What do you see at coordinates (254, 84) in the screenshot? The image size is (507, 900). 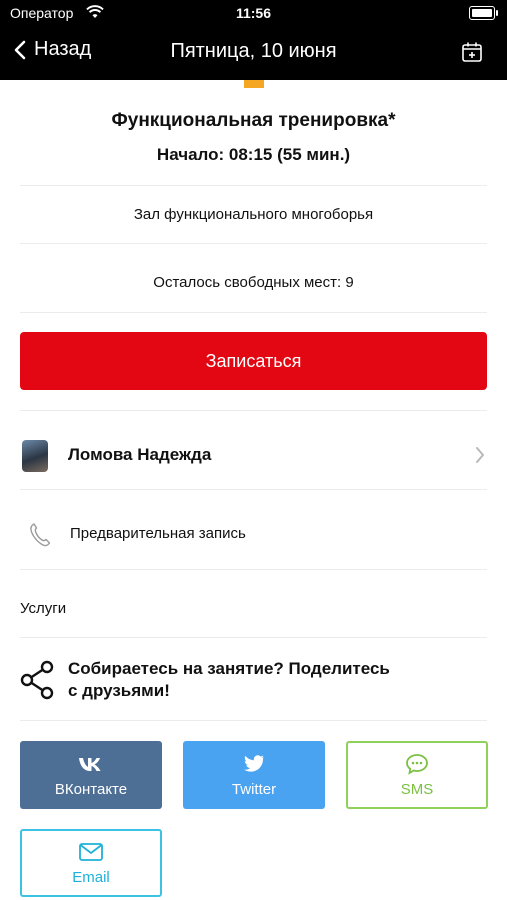 I see `class-color-marker` at bounding box center [254, 84].